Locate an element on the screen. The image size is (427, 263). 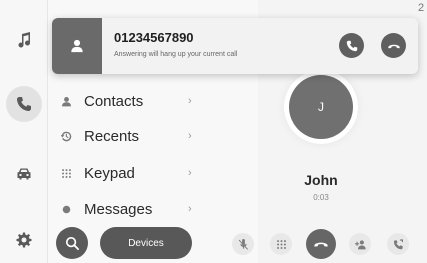
gear-icon is located at coordinates (24, 240).